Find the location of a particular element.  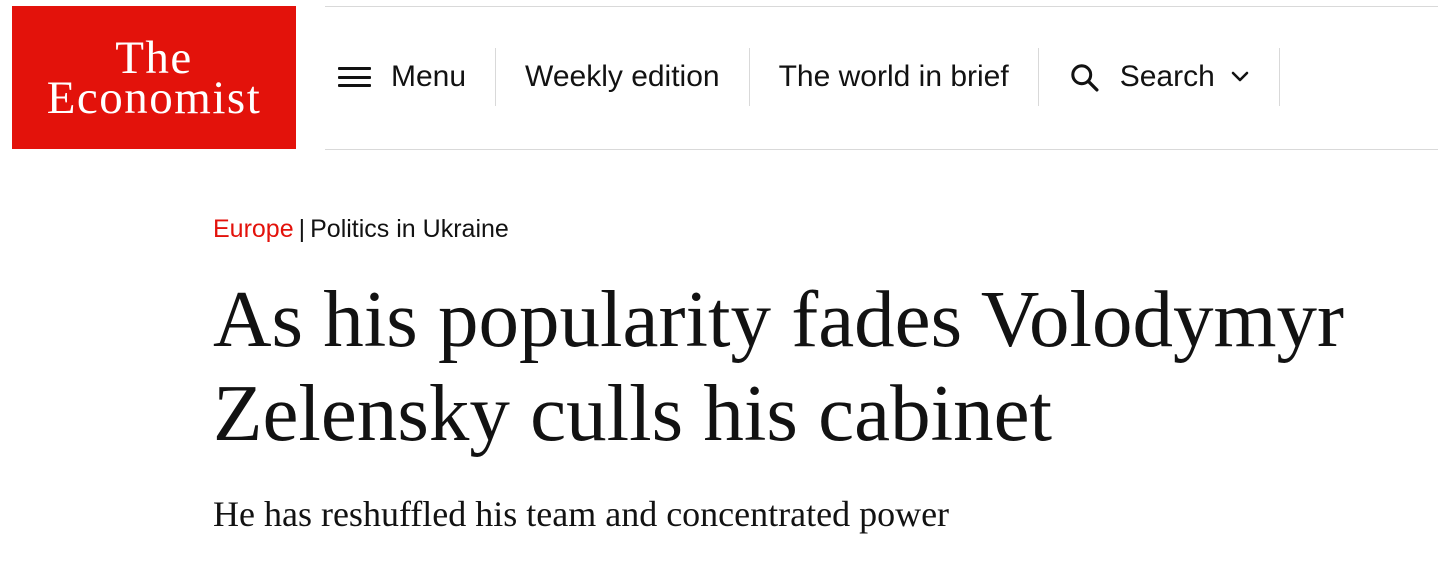

search-icon is located at coordinates (1085, 77).